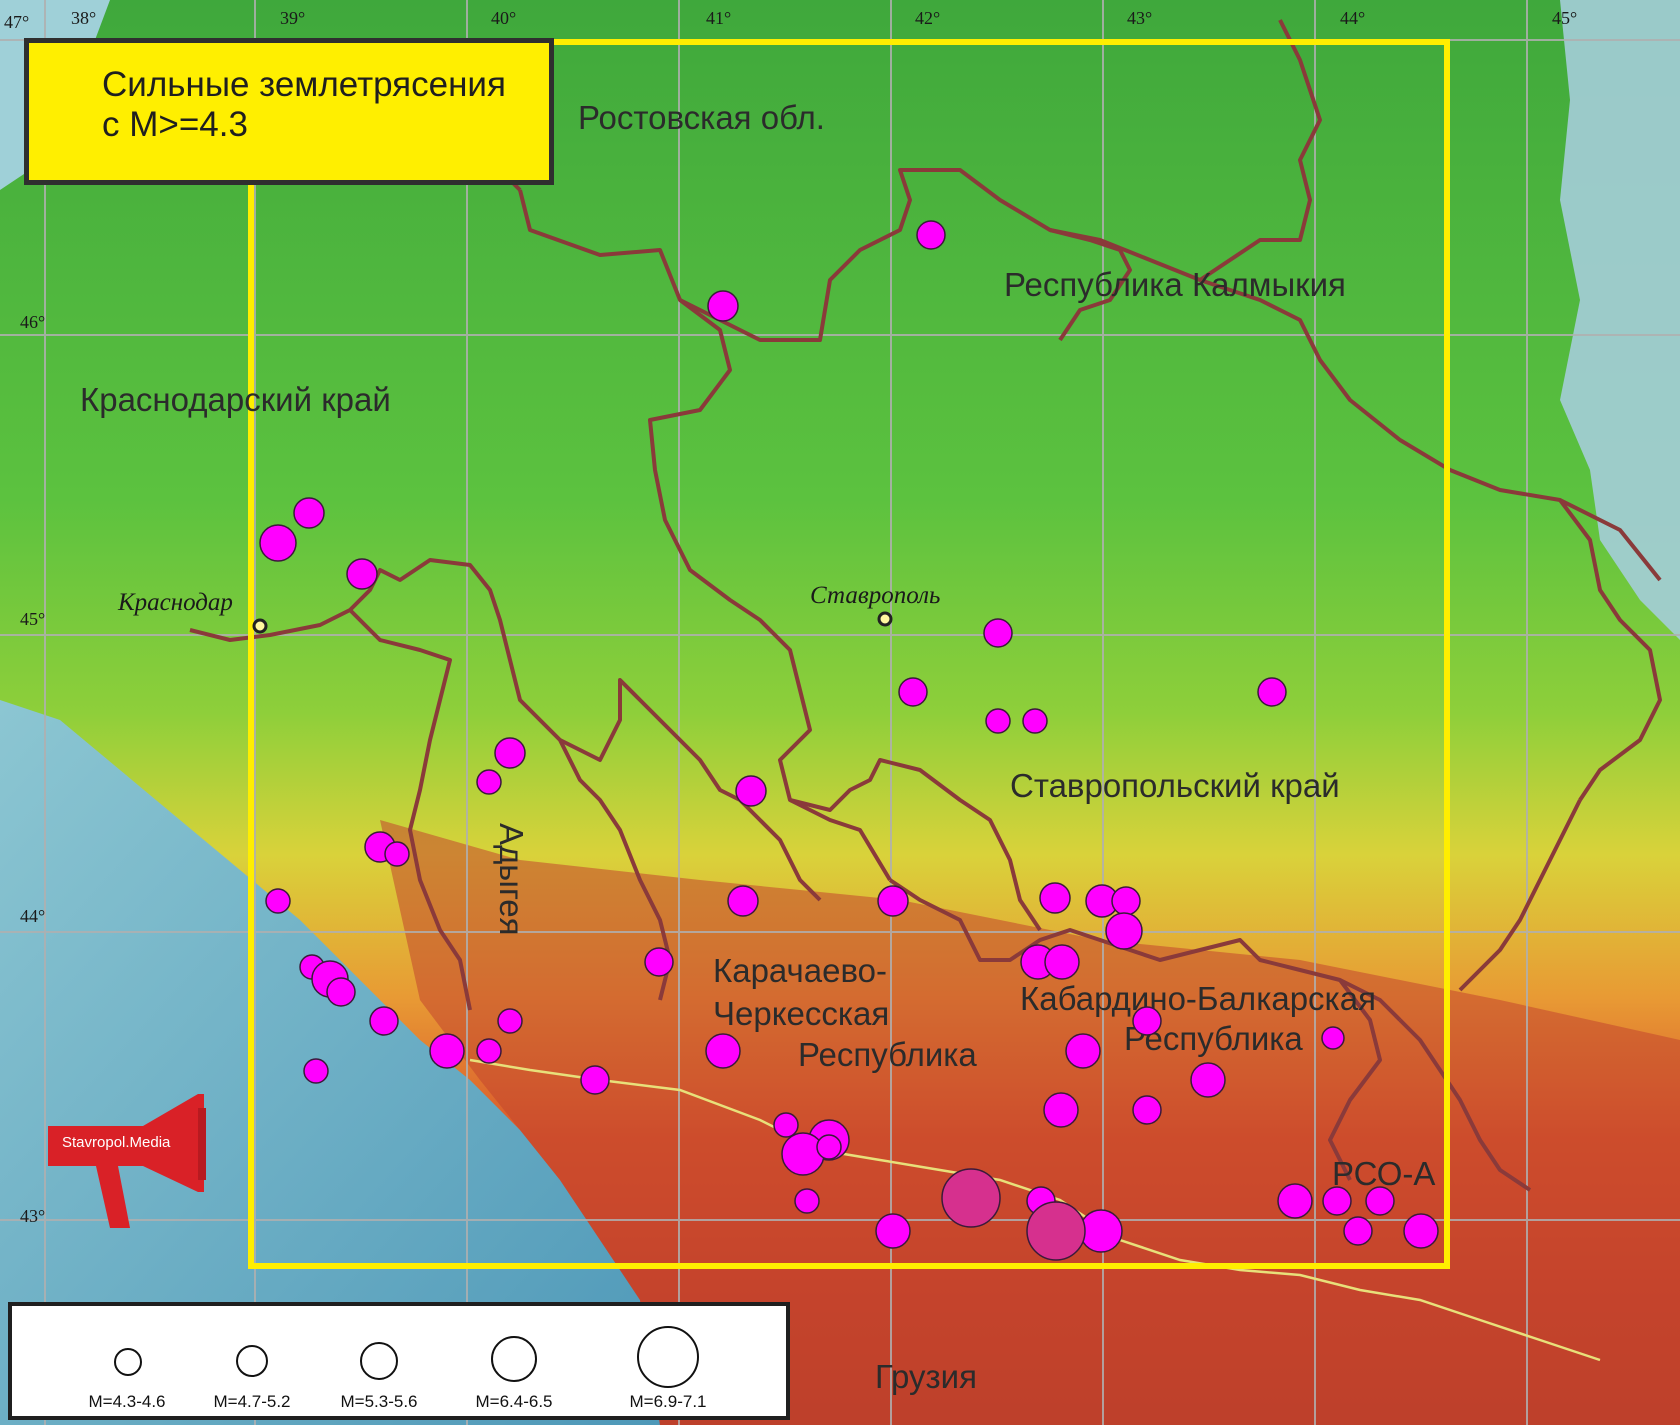 The image size is (1680, 1425). Describe the element at coordinates (801, 1013) in the screenshot. I see `region-label-kchr-2: Черкесская` at that location.